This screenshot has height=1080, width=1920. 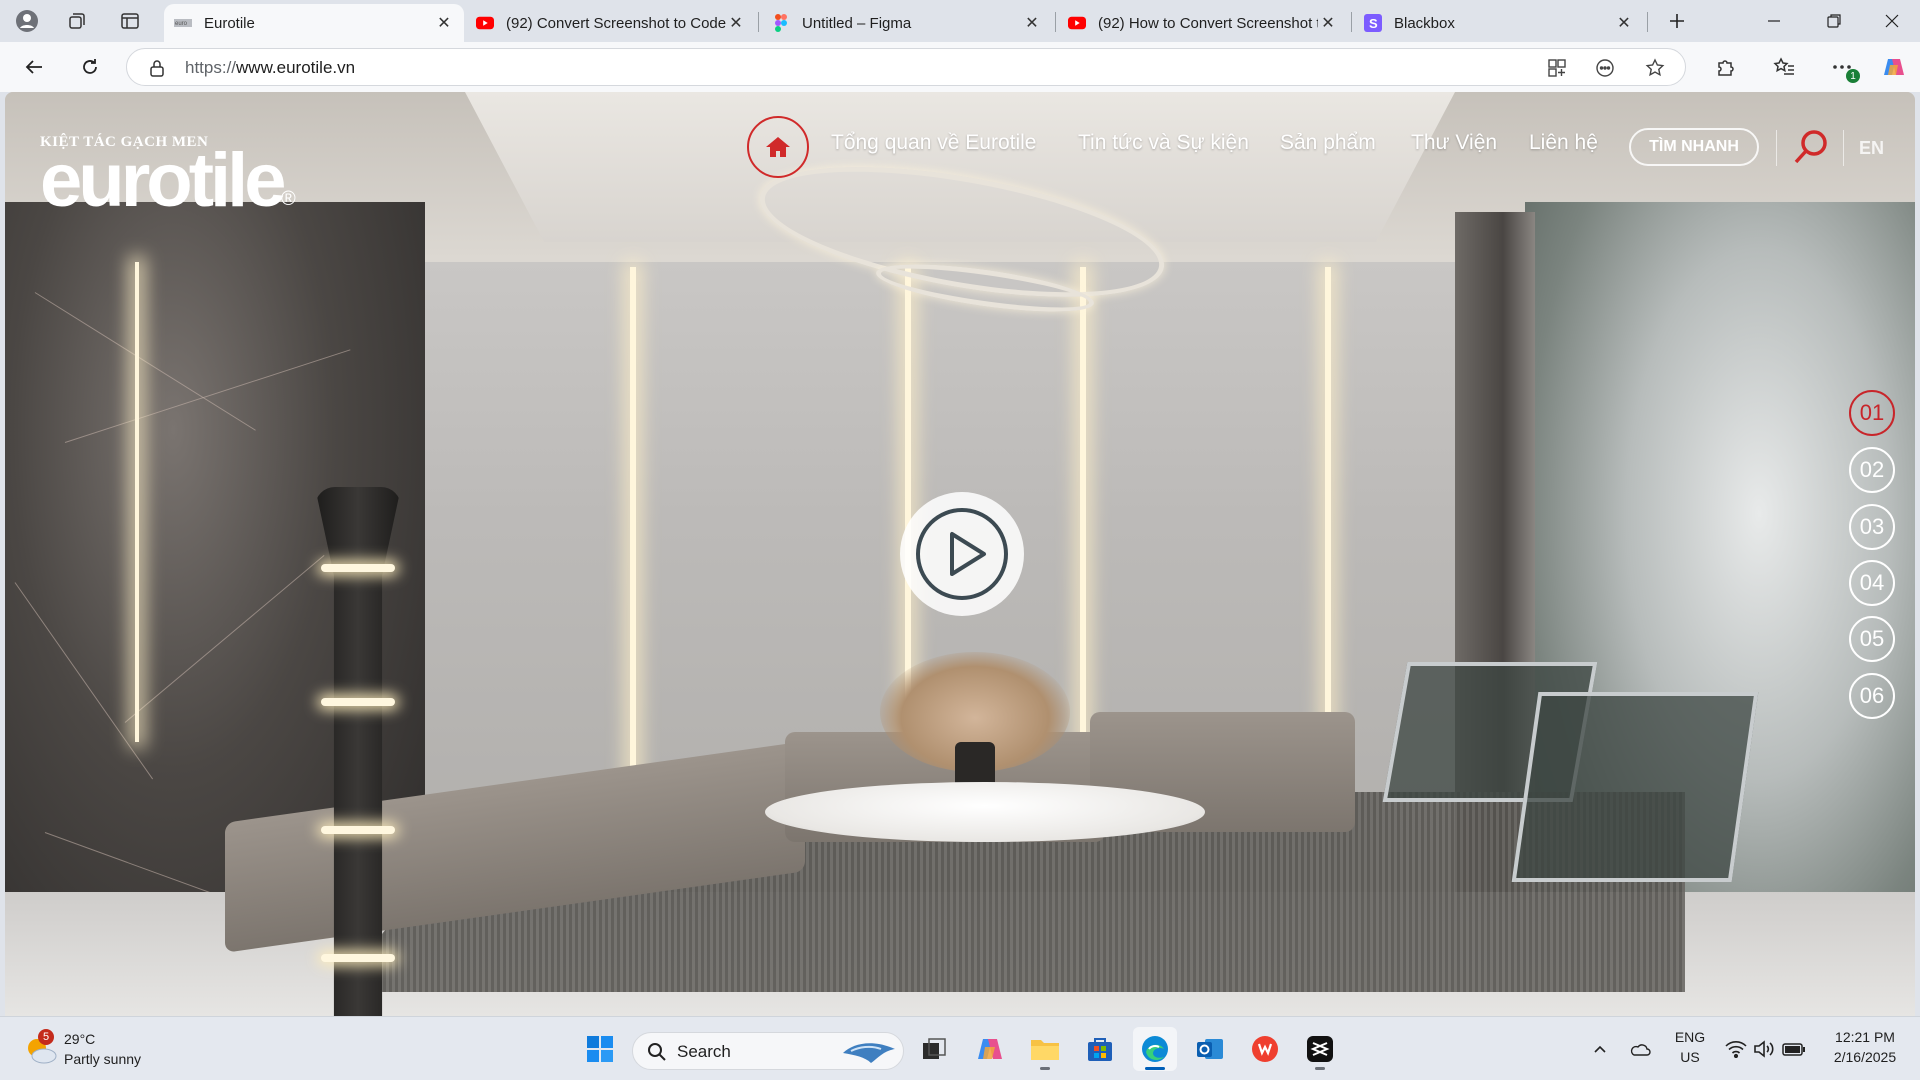 I want to click on close-icon, so click(x=1892, y=21).